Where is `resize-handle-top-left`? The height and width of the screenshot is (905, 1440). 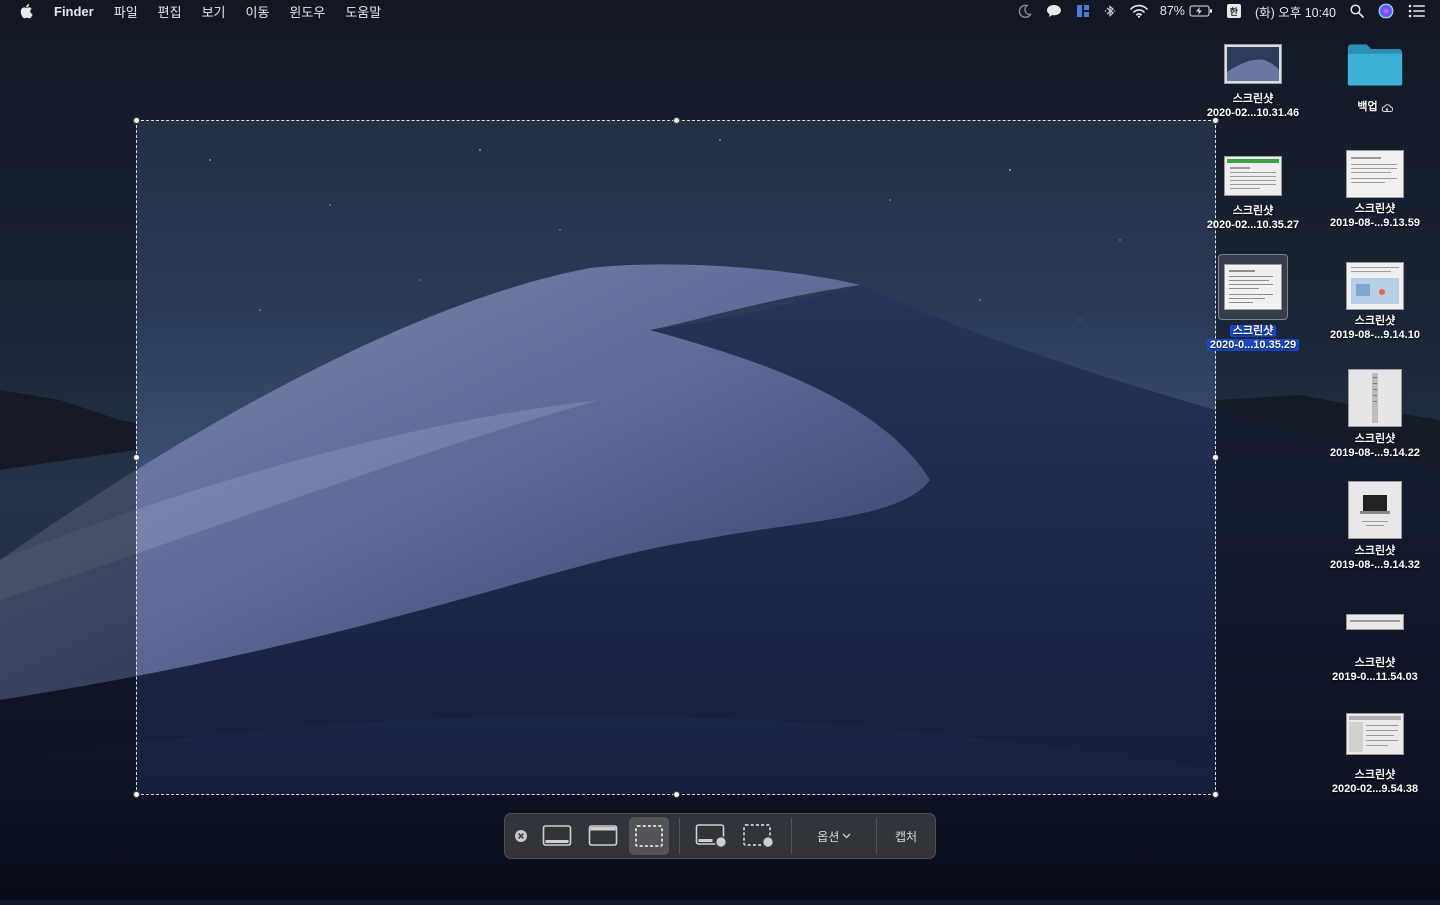
resize-handle-top-left is located at coordinates (136, 120).